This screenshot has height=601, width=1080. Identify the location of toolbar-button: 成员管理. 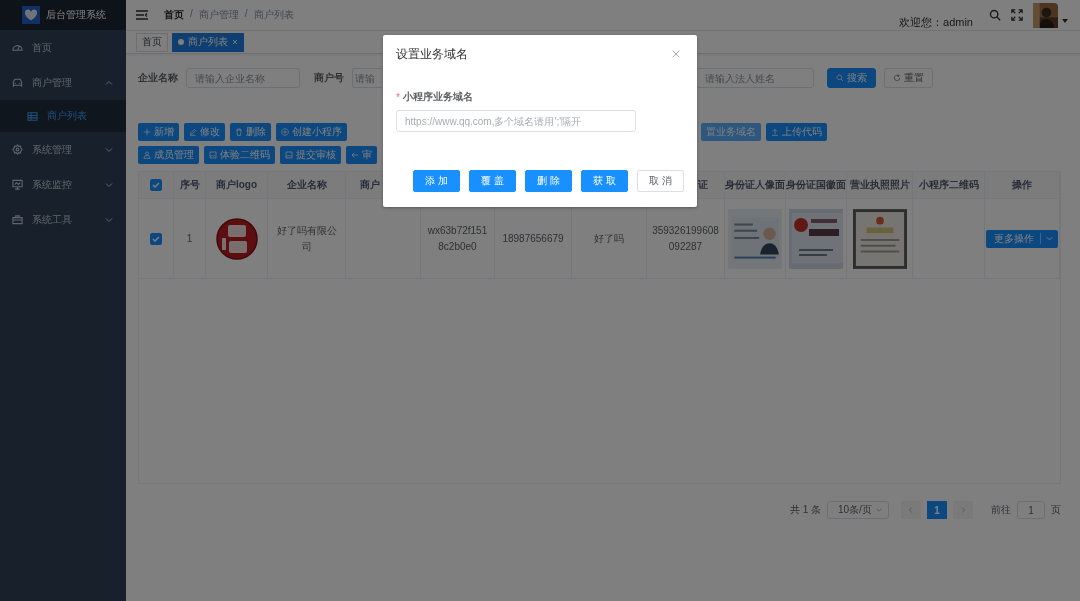
(168, 155).